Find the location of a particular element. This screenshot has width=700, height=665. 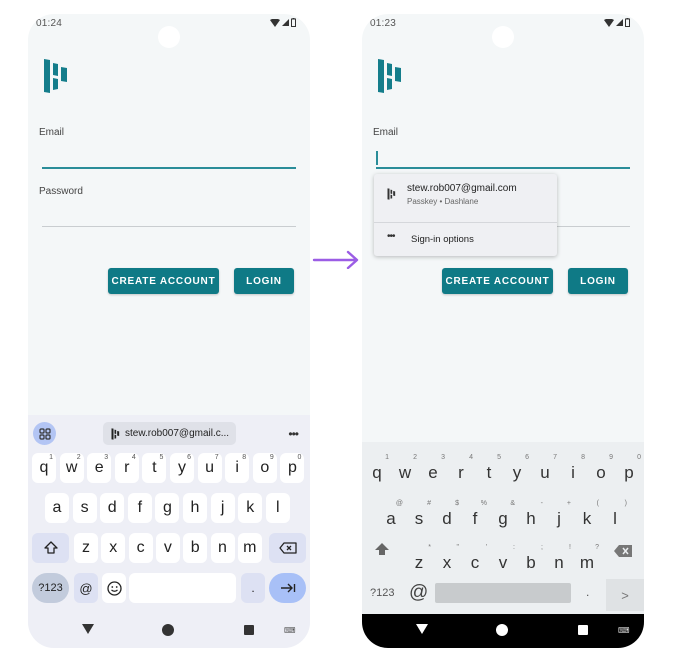

key-s: s # is located at coordinates (419, 517).